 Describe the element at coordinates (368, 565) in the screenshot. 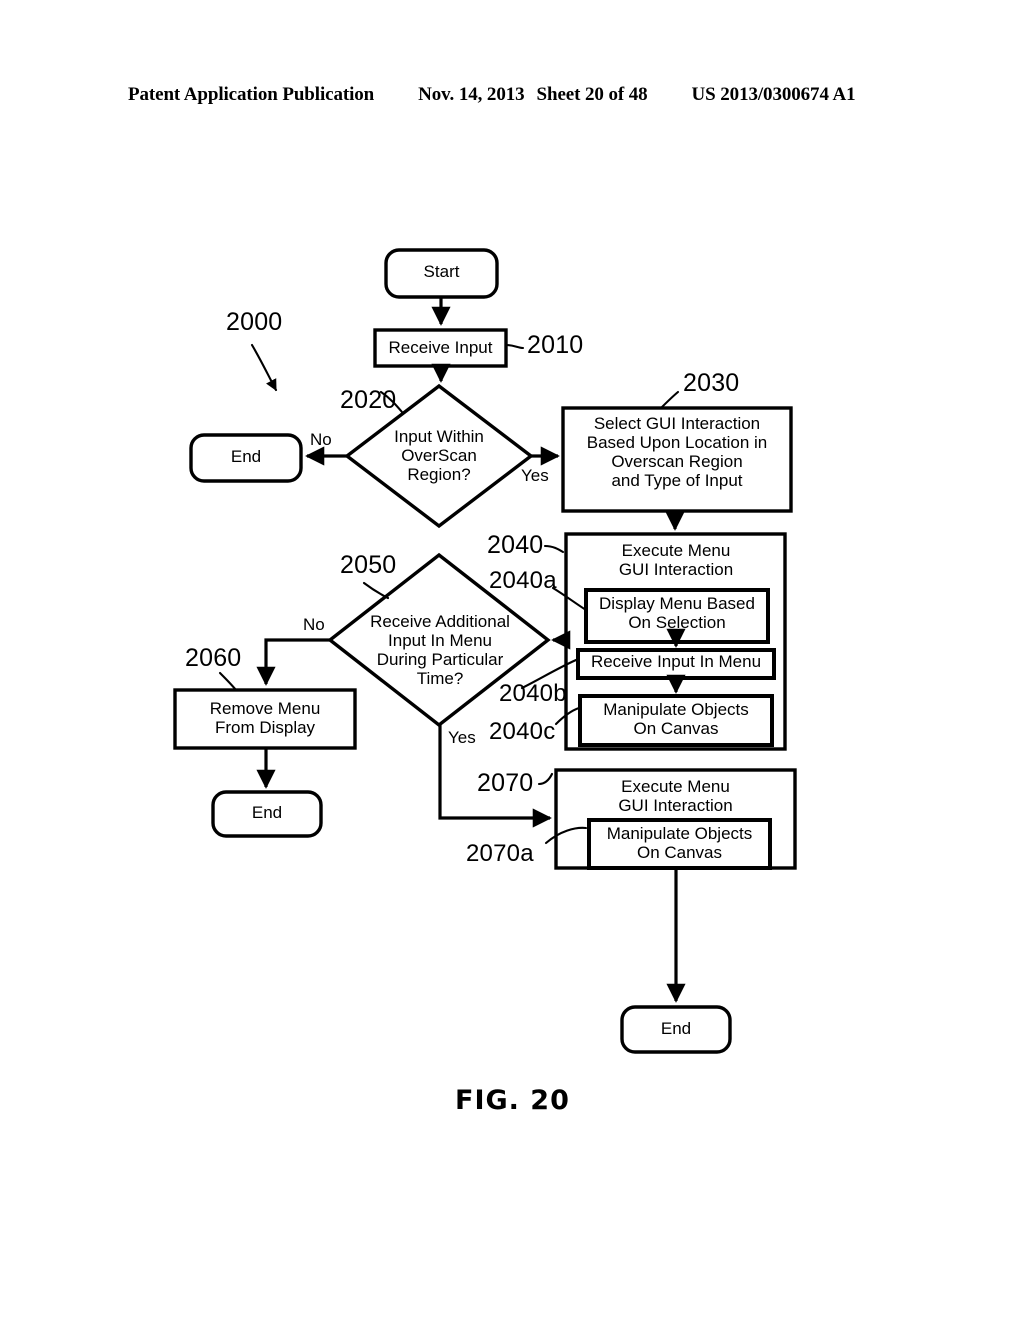

I see `ref-numeral-2050: 2050` at that location.